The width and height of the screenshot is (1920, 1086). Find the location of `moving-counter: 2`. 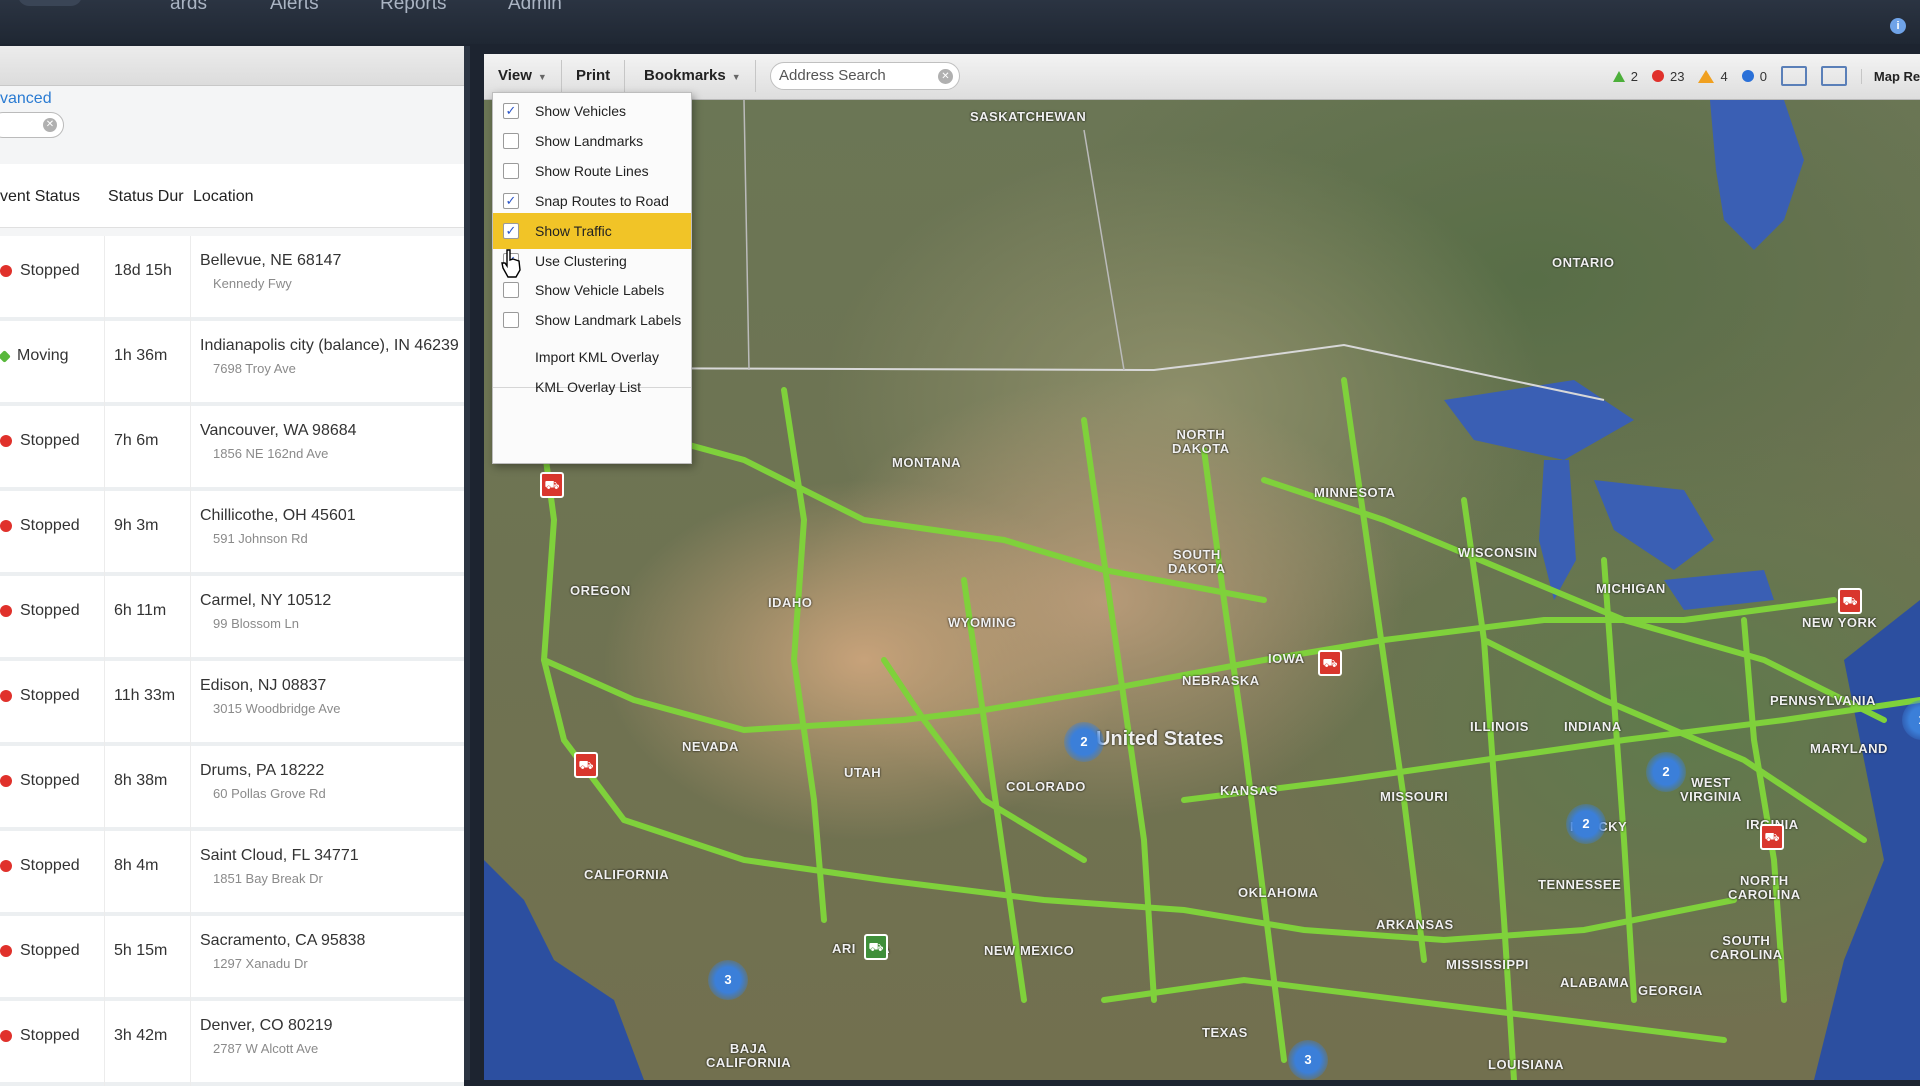

moving-counter: 2 is located at coordinates (1625, 76).